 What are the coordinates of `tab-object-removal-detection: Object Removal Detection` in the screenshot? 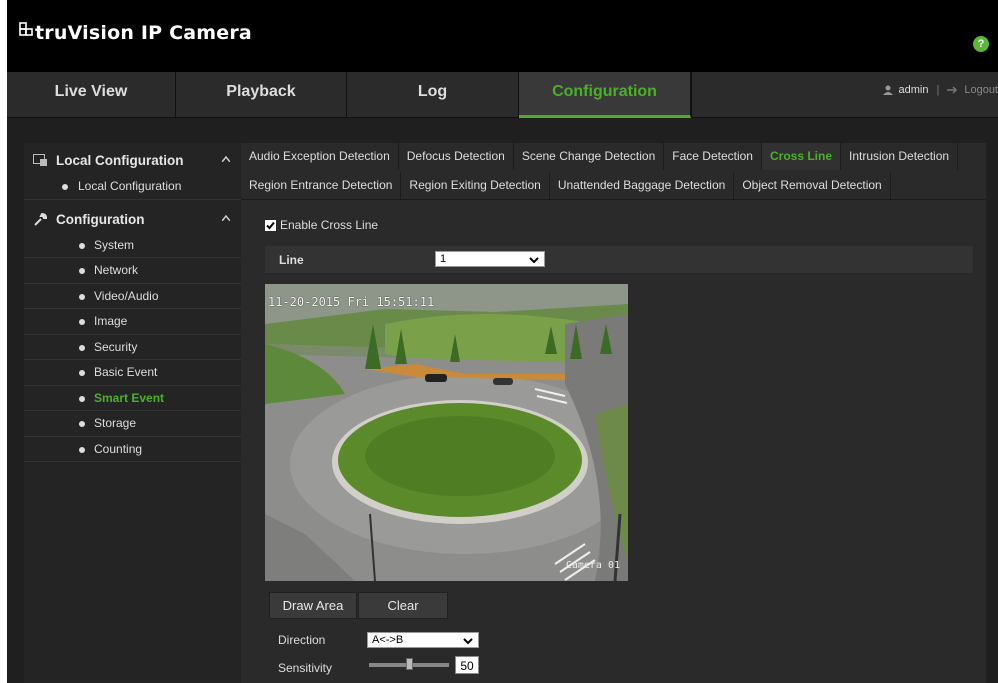 It's located at (812, 185).